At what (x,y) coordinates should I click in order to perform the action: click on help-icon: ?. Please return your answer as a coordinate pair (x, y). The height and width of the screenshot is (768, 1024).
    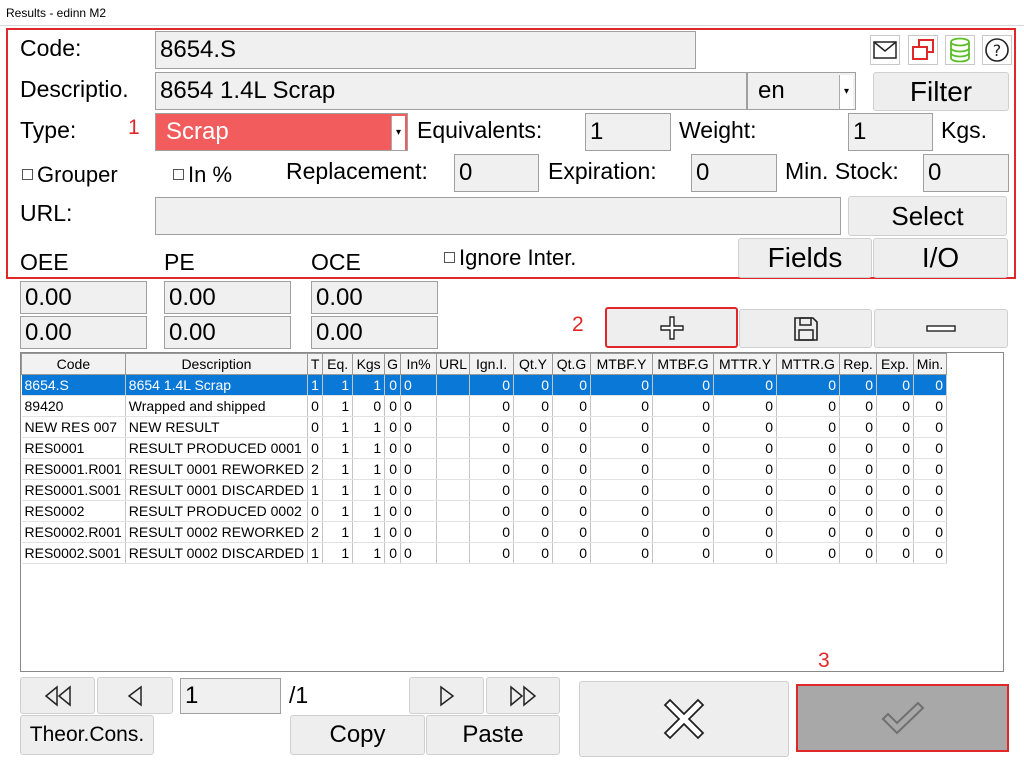
    Looking at the image, I should click on (997, 50).